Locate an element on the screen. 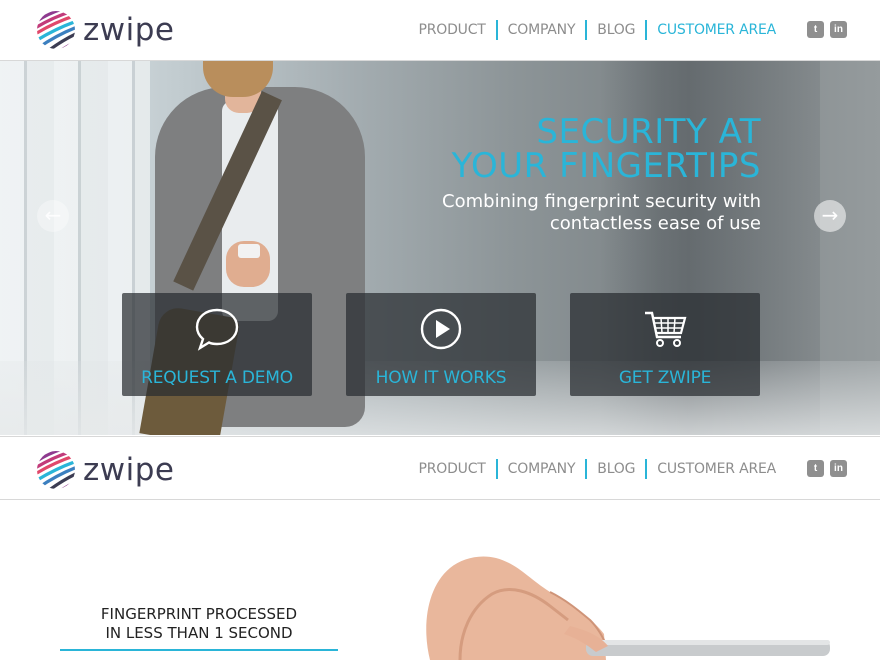 The height and width of the screenshot is (660, 880). how-it-works-button: HOW IT WORKS is located at coordinates (441, 344).